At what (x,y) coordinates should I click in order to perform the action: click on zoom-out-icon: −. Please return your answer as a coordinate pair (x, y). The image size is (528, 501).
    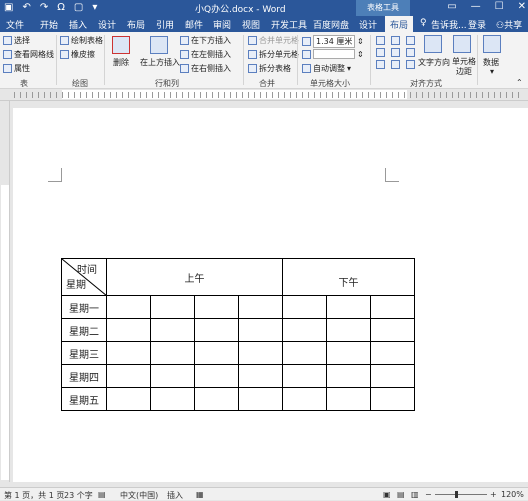
    Looking at the image, I should click on (428, 494).